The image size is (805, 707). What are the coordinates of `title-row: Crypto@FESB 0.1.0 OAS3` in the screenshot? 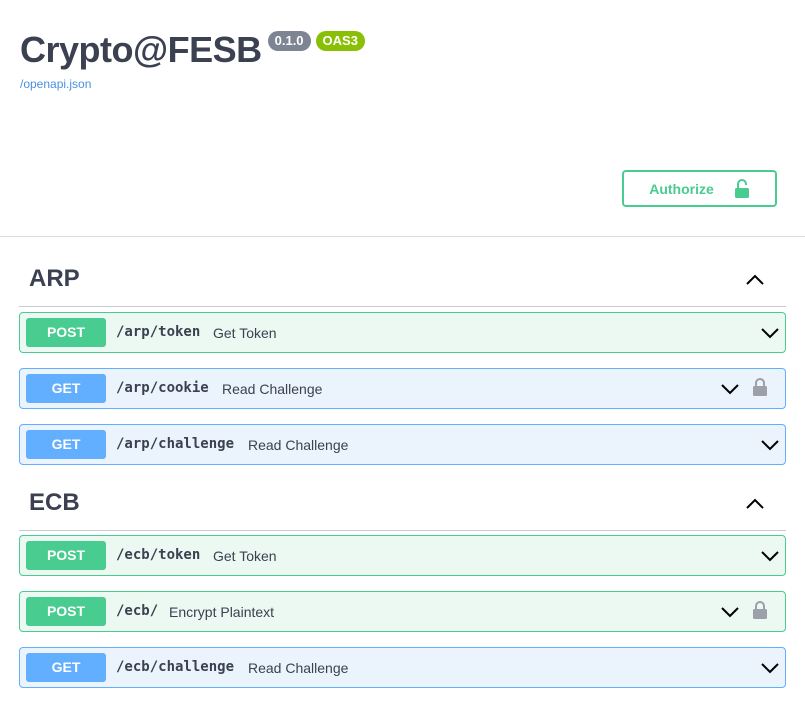 It's located at (192, 50).